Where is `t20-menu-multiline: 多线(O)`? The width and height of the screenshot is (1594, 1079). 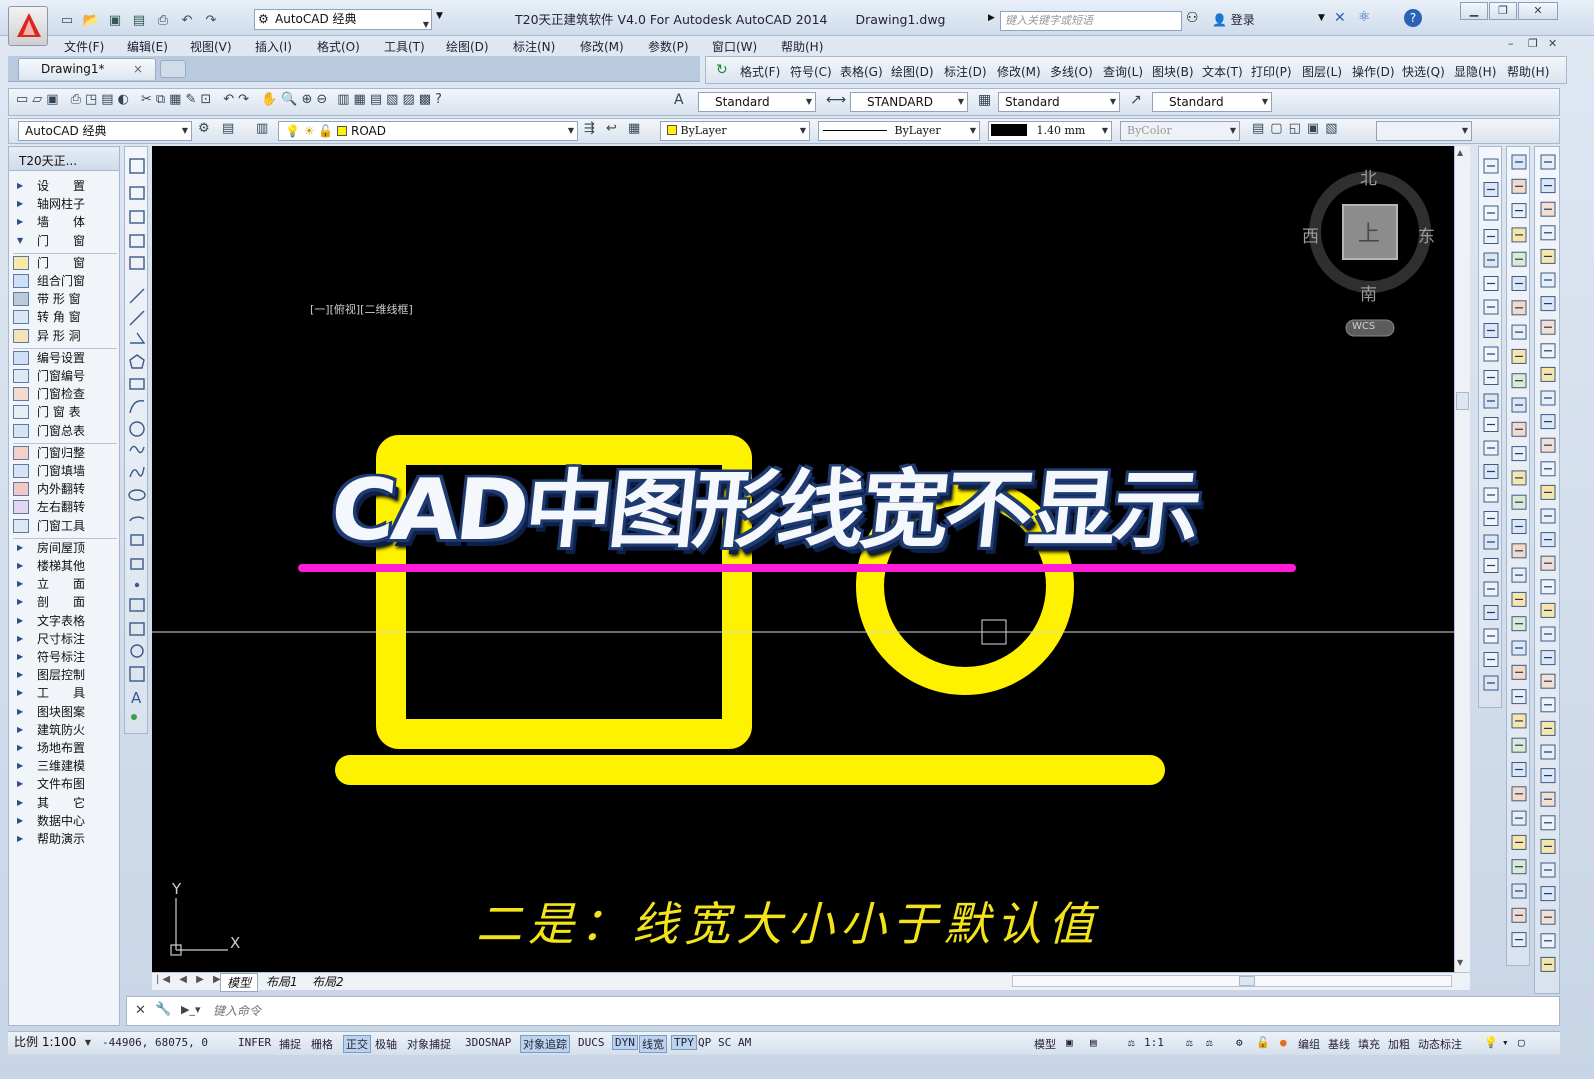 t20-menu-multiline: 多线(O) is located at coordinates (1071, 71).